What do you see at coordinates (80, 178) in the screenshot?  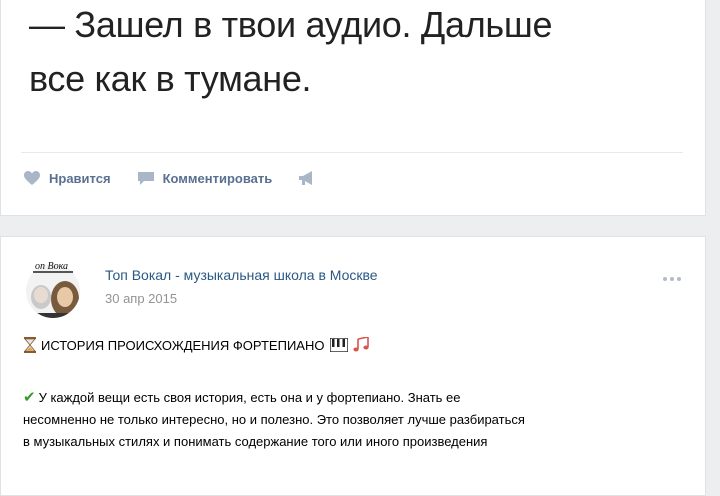 I see `like-label: Нравится` at bounding box center [80, 178].